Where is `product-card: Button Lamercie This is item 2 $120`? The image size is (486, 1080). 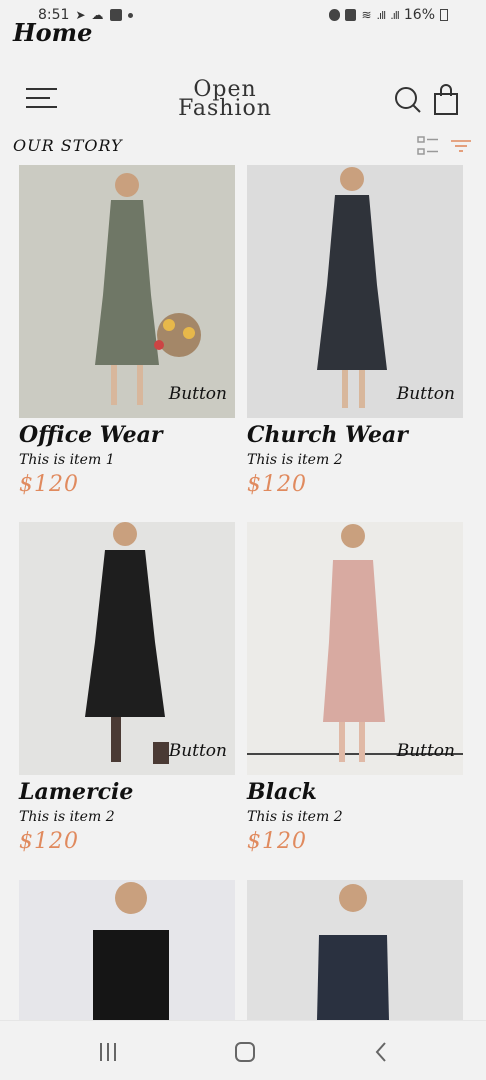 product-card: Button Lamercie This is item 2 $120 is located at coordinates (127, 688).